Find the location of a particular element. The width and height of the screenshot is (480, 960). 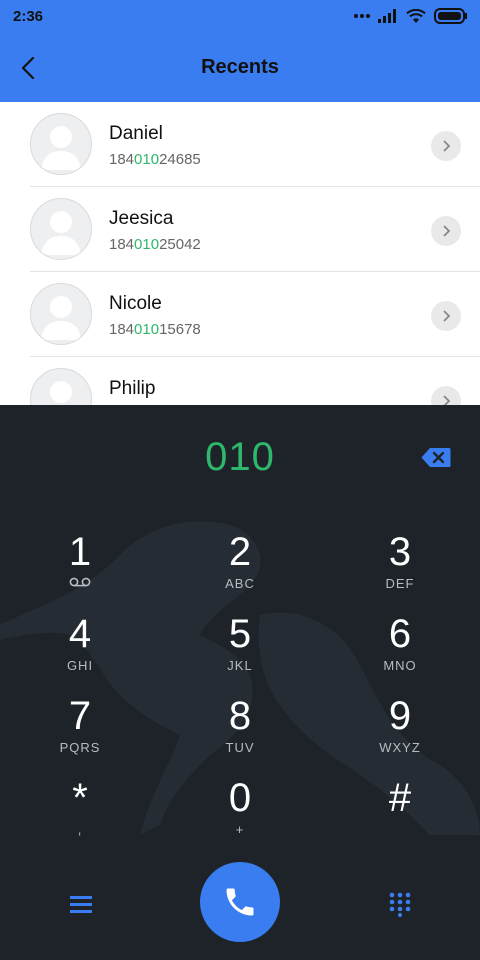

app-header: Recents is located at coordinates (240, 68).